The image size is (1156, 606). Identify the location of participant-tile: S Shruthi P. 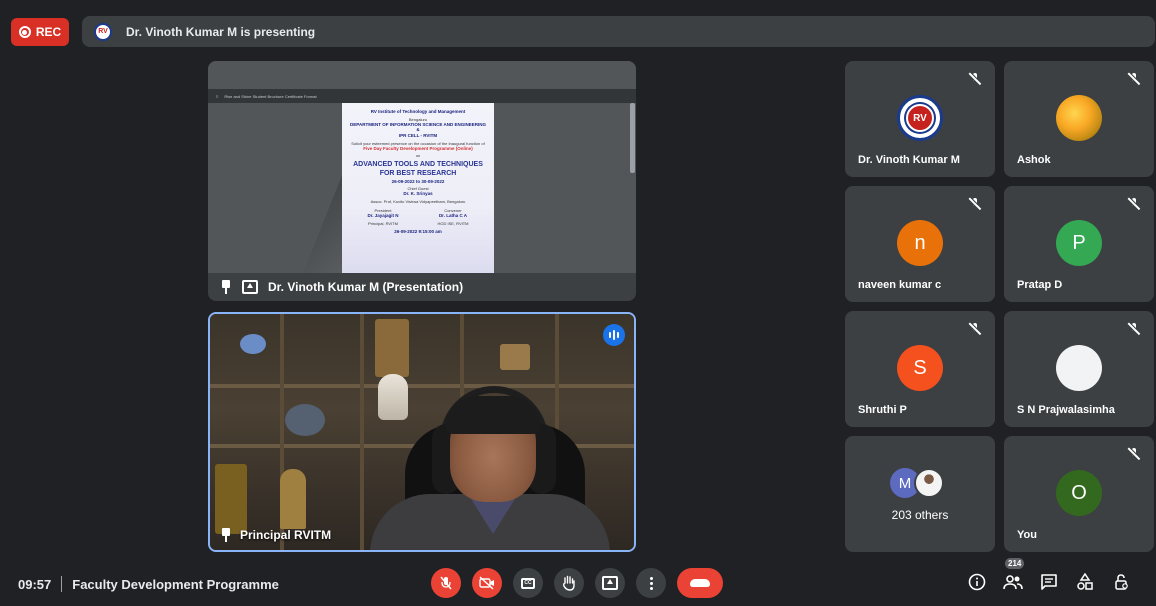
(920, 369).